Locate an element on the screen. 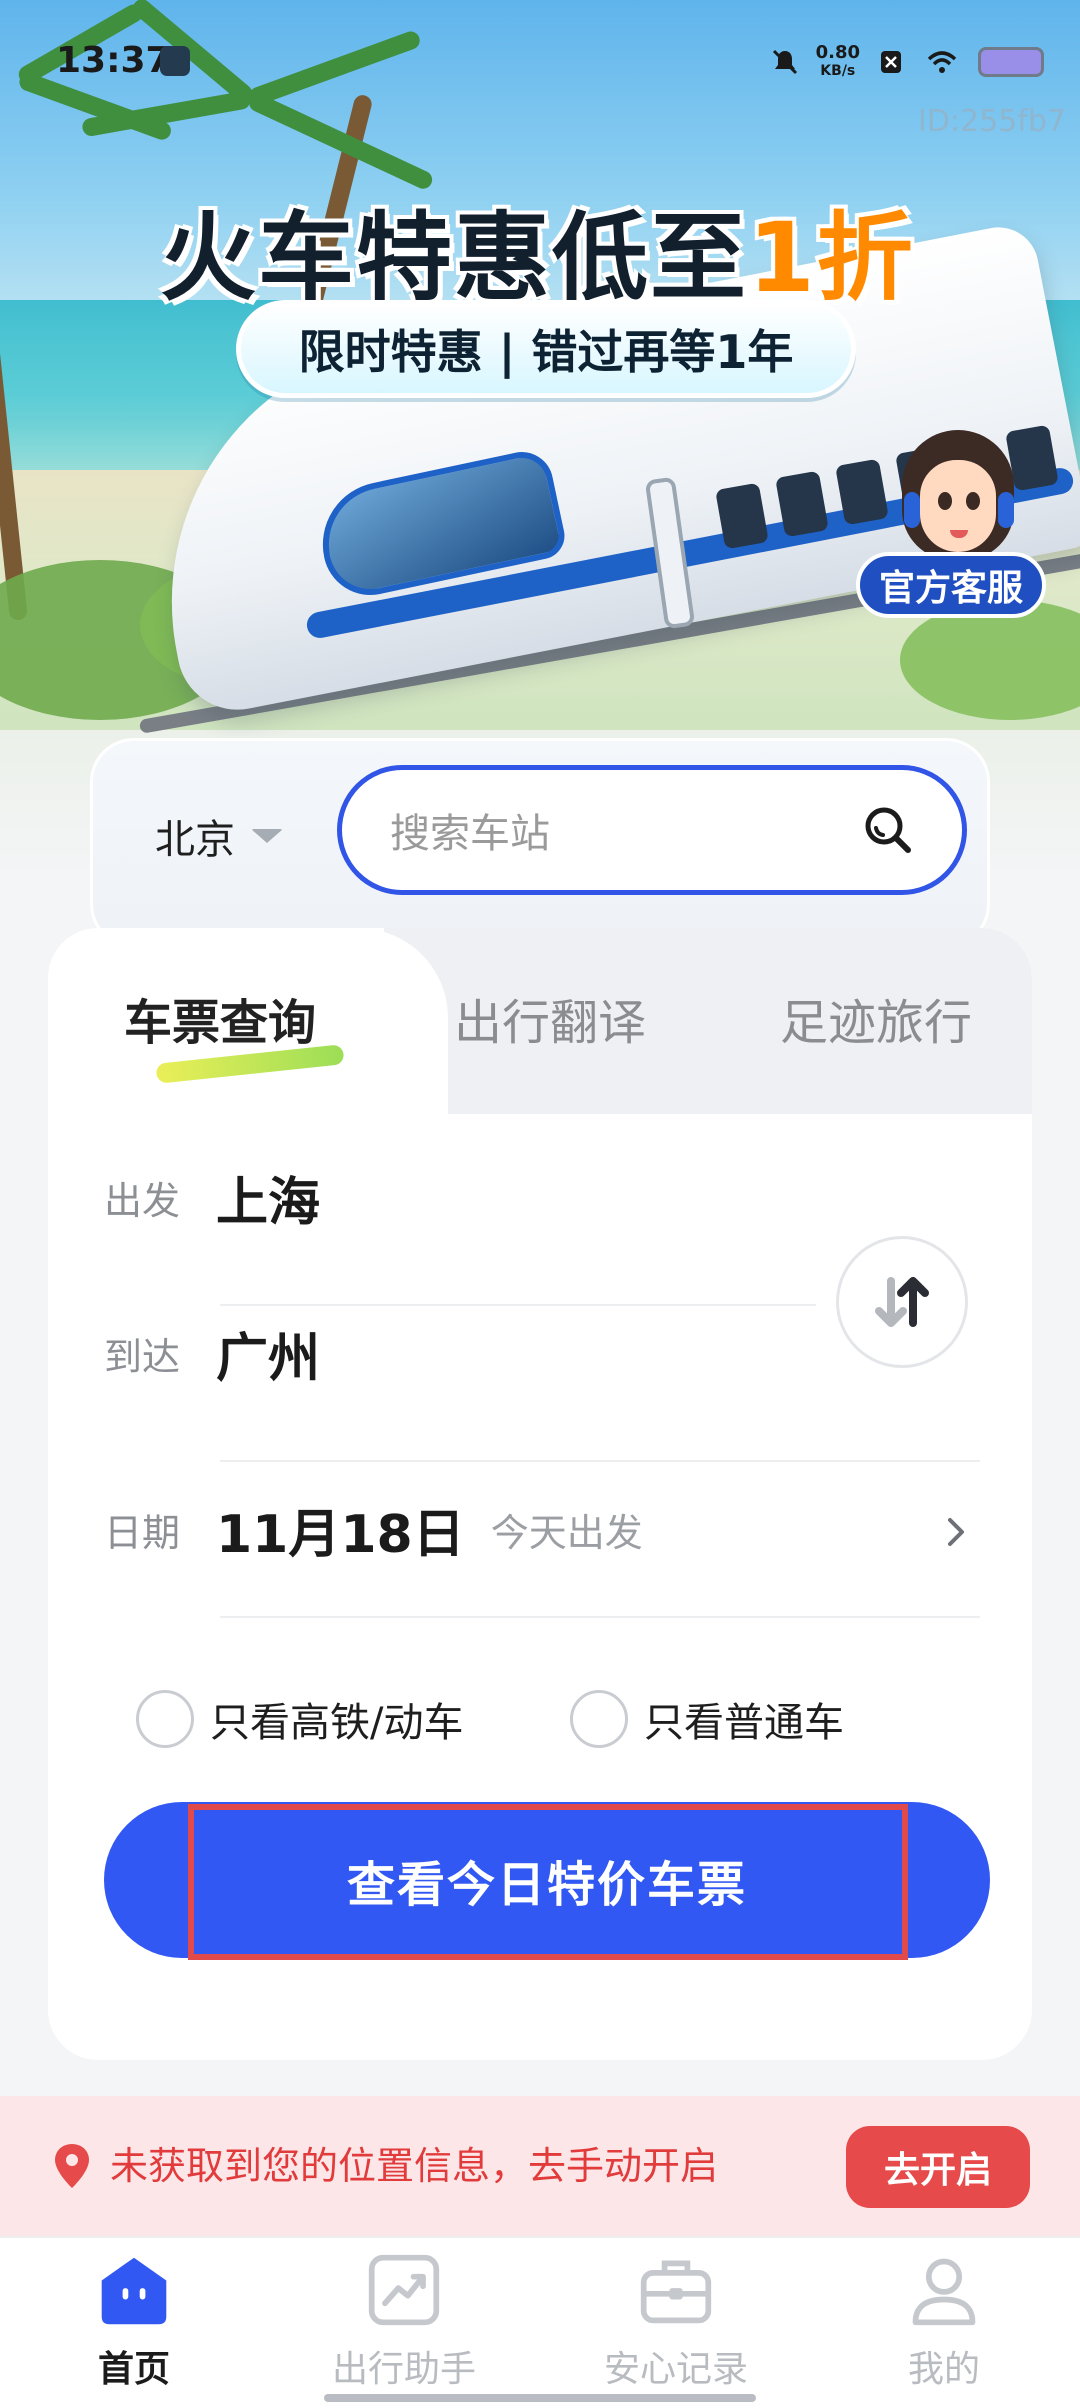 The image size is (1080, 2408). city-name: 北京 is located at coordinates (195, 840).